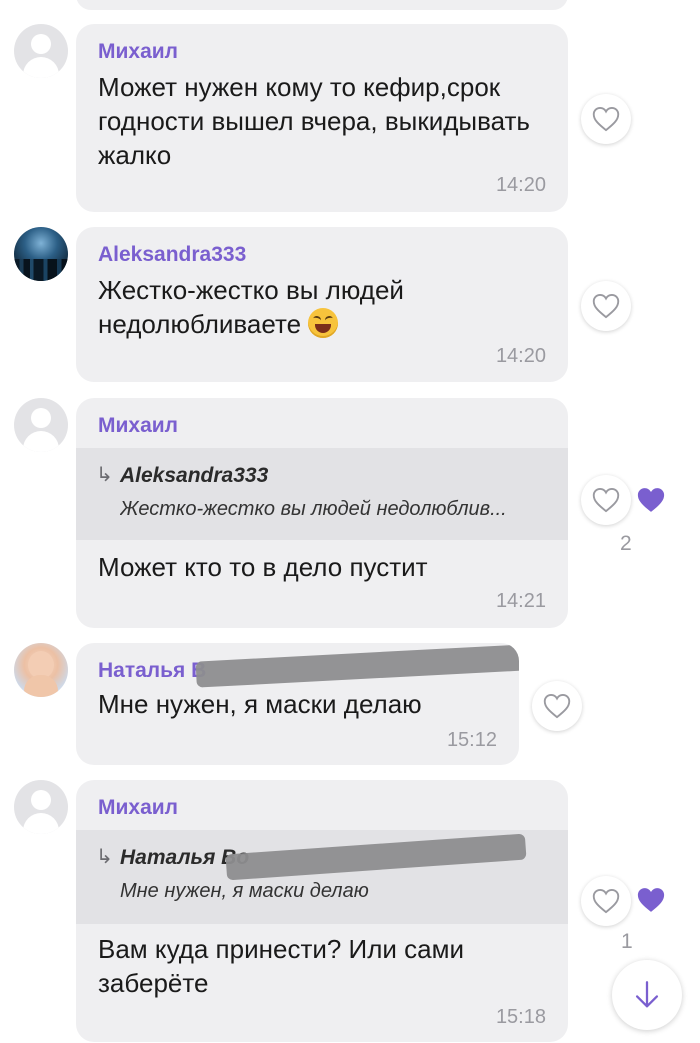 The width and height of the screenshot is (700, 1043). What do you see at coordinates (281, 966) in the screenshot?
I see `message-text: Вам куда принести? Или сами заберёте` at bounding box center [281, 966].